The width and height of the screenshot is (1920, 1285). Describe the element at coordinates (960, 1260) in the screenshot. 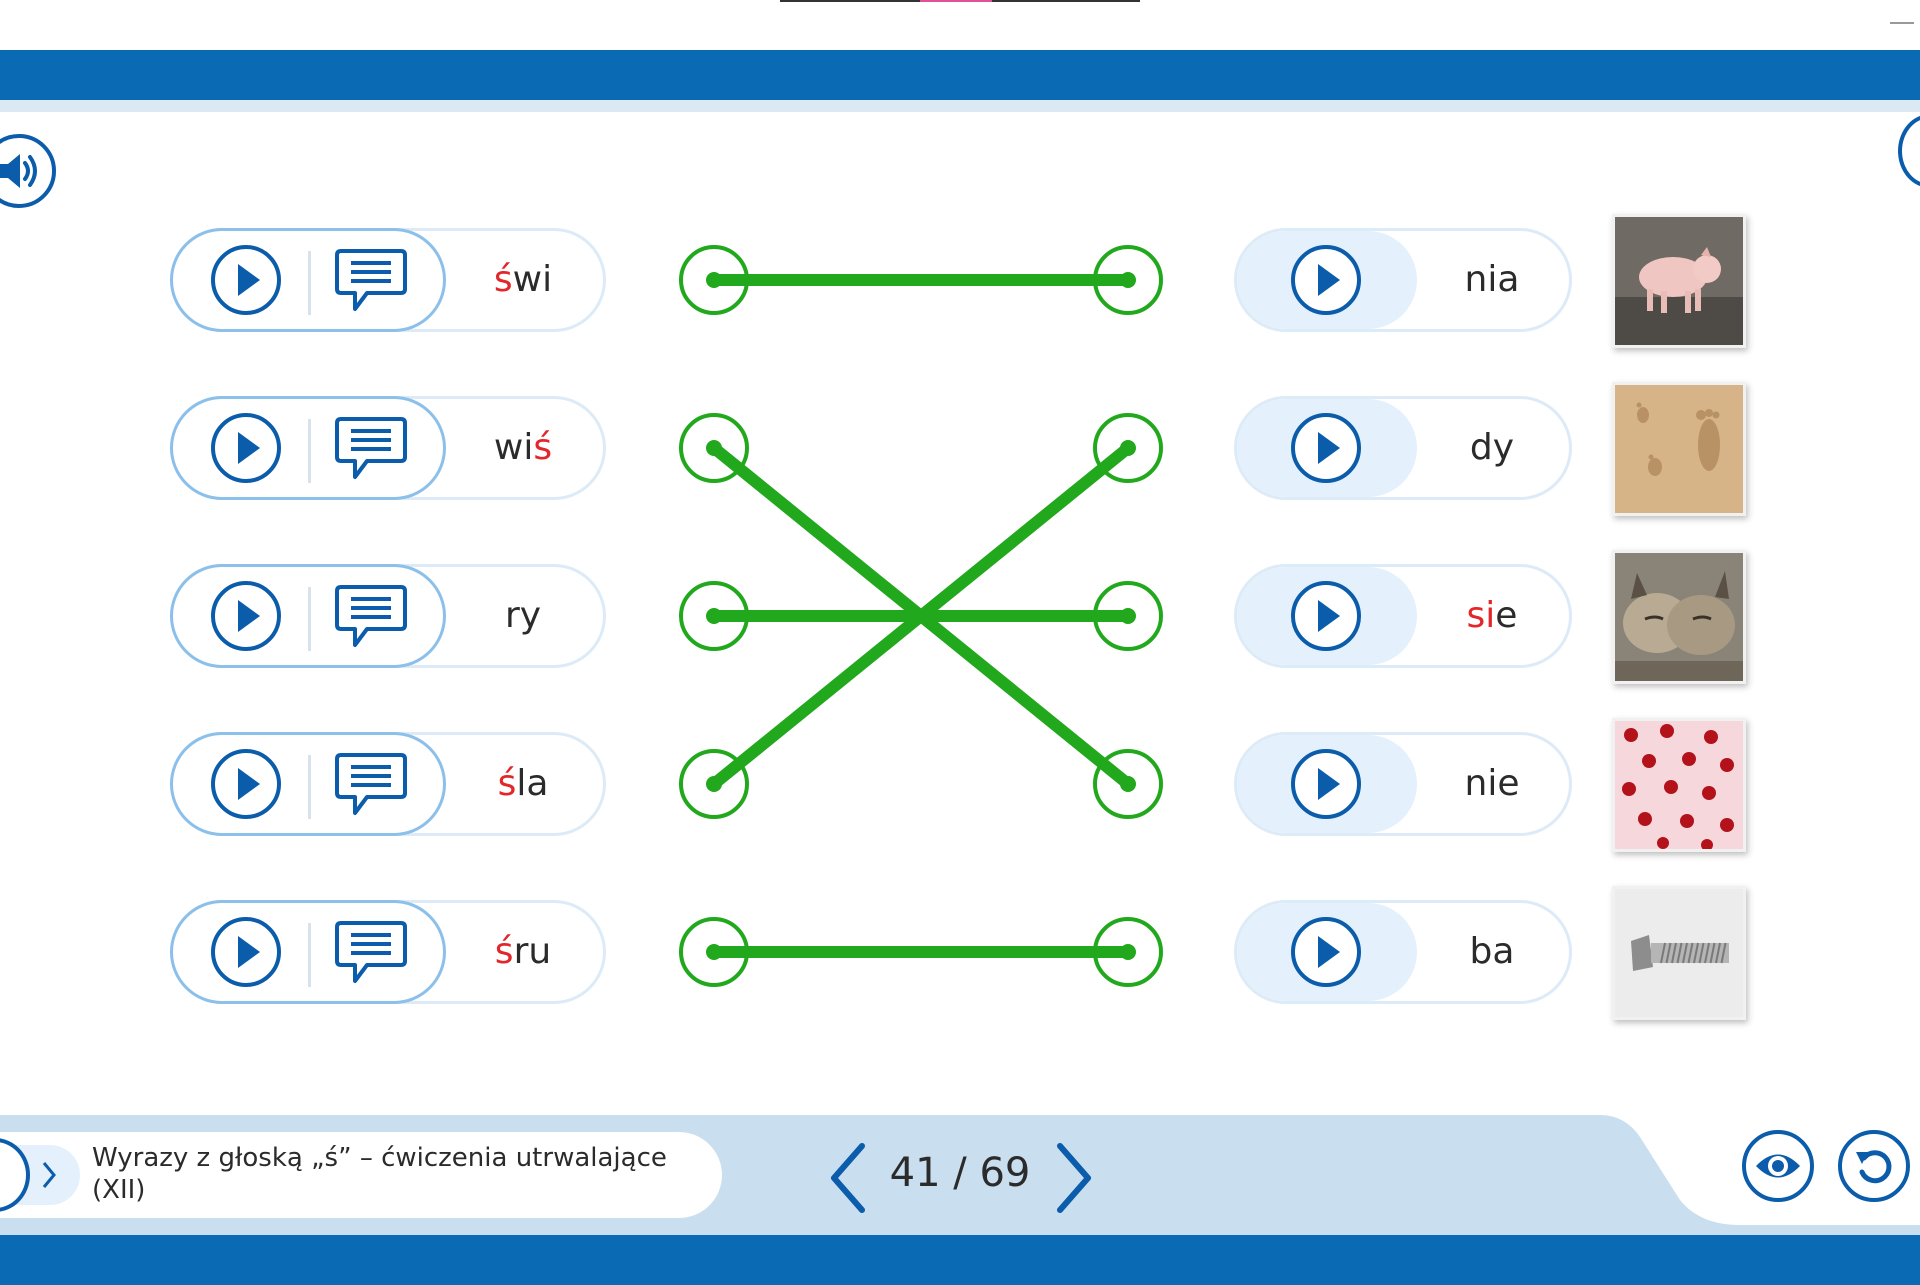

I see `bottom-bar` at that location.